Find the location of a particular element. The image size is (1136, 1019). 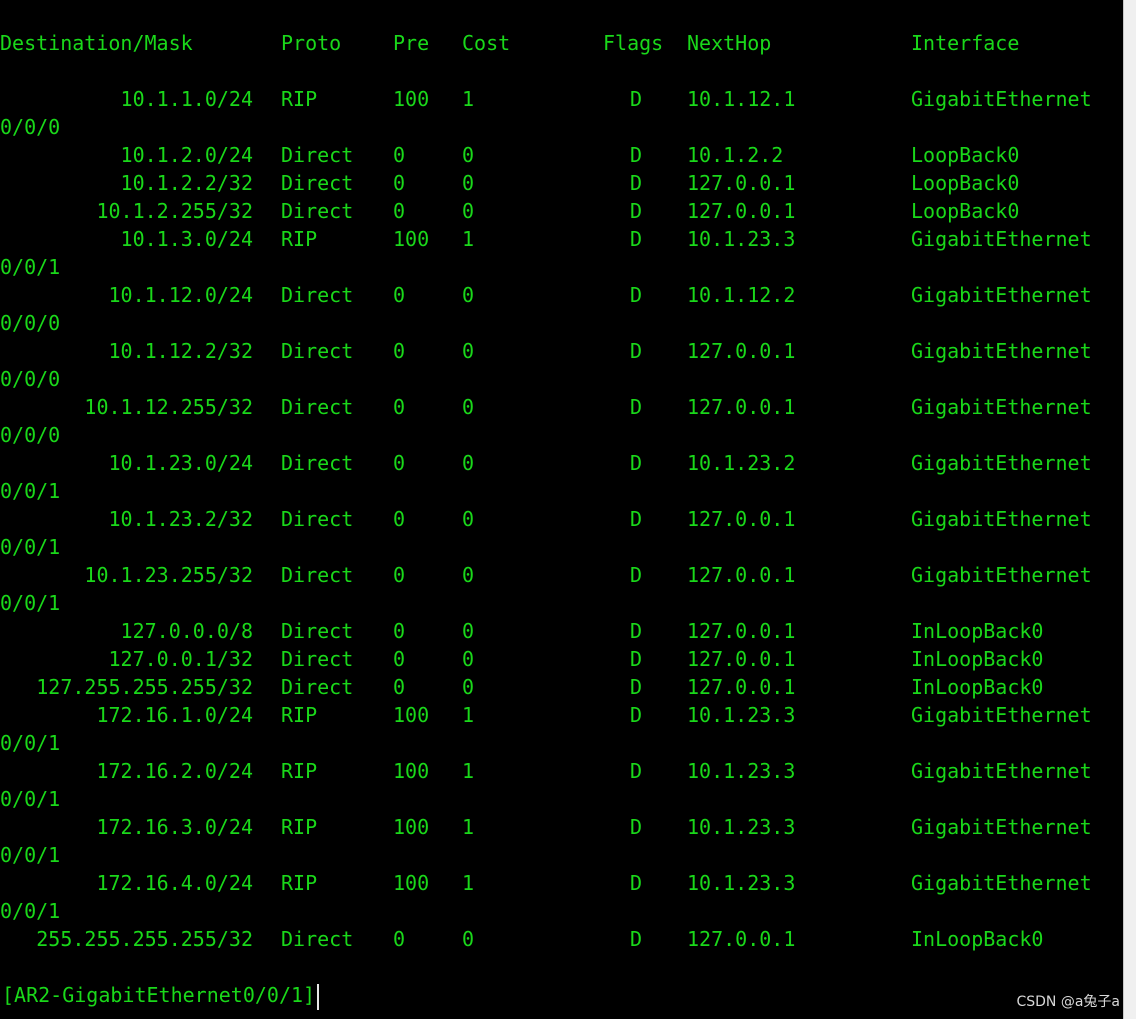

command-prompt: [AR2-GigabitEthernet0/0/1] is located at coordinates (161, 995).